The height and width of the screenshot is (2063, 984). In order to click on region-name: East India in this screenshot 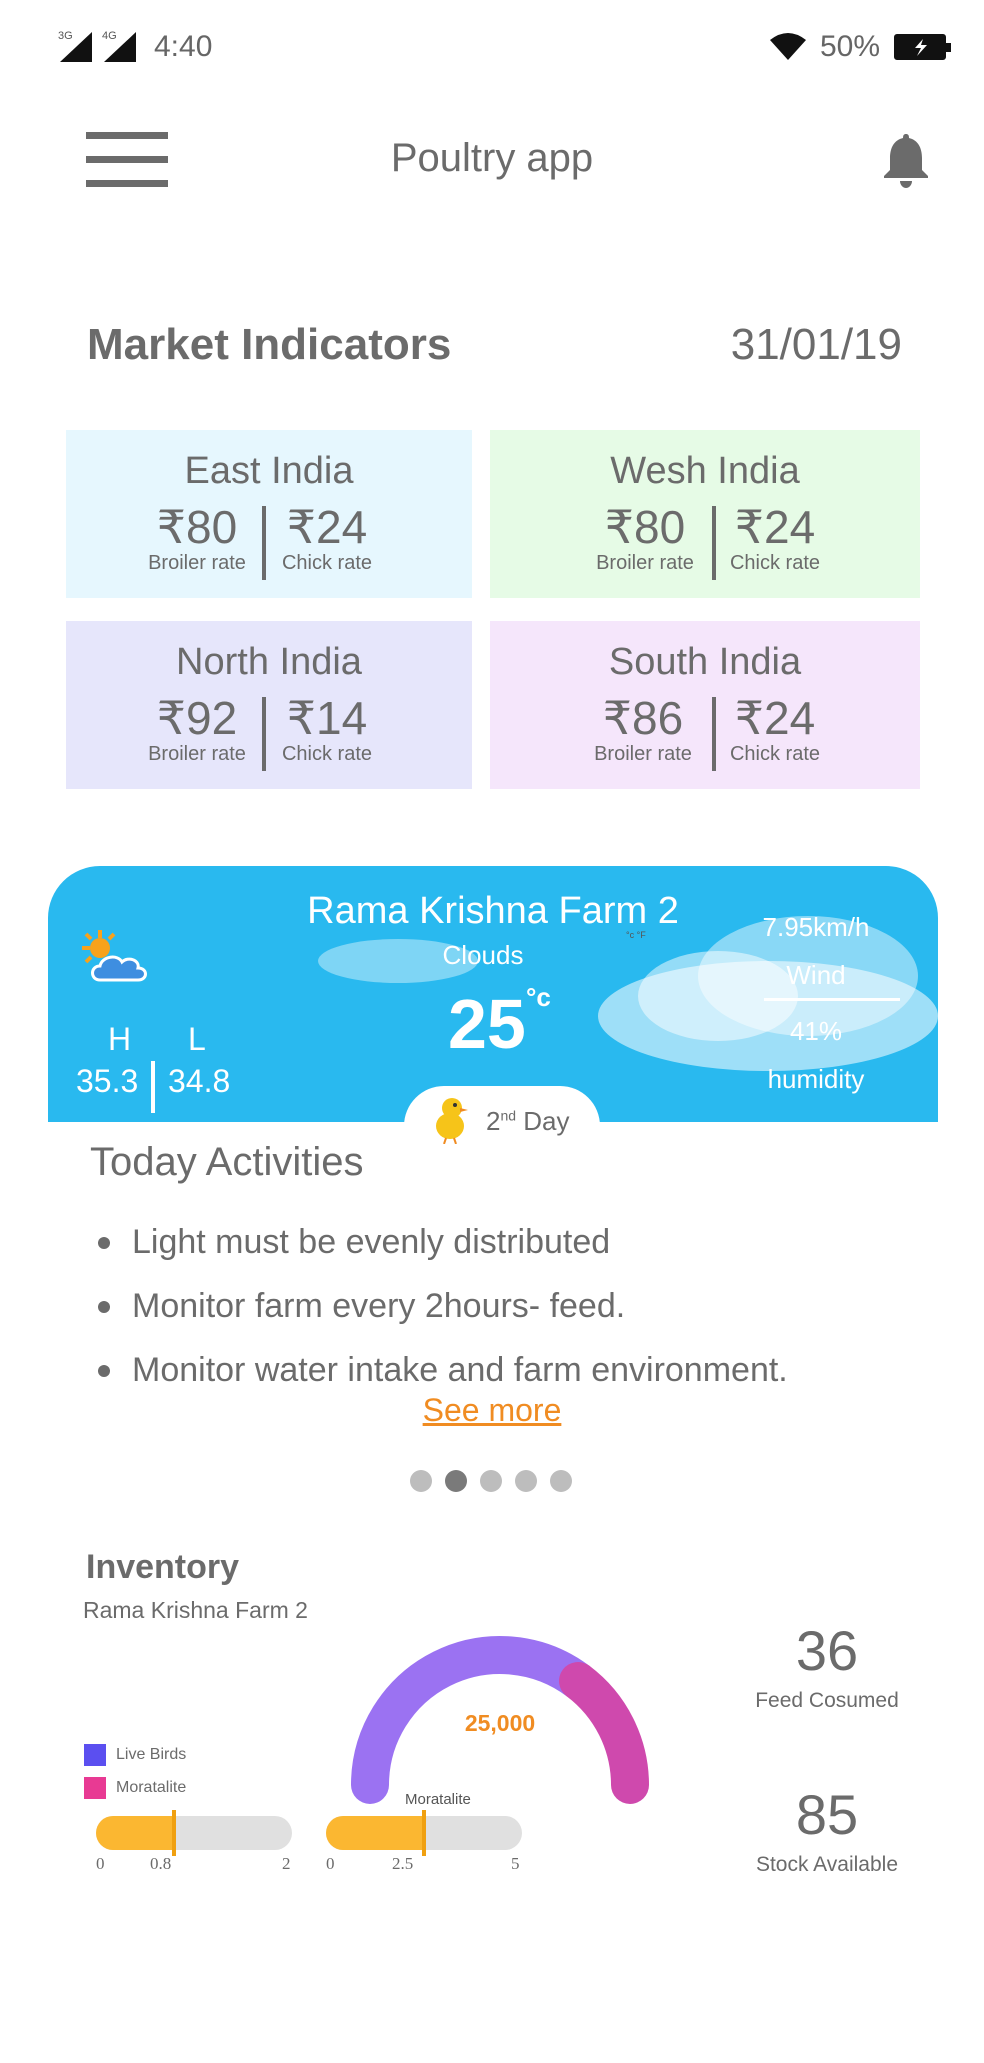, I will do `click(269, 471)`.